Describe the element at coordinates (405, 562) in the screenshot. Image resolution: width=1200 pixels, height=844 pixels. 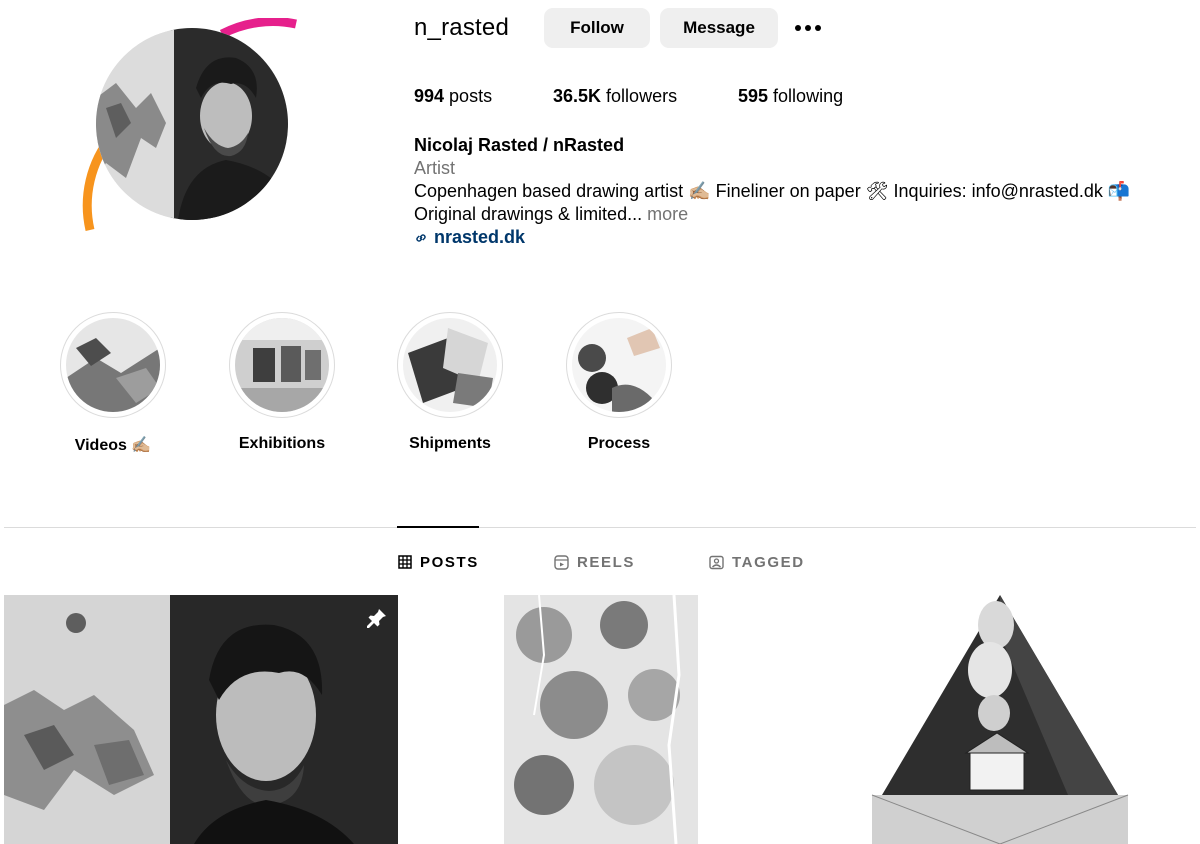
I see `grid-icon` at that location.